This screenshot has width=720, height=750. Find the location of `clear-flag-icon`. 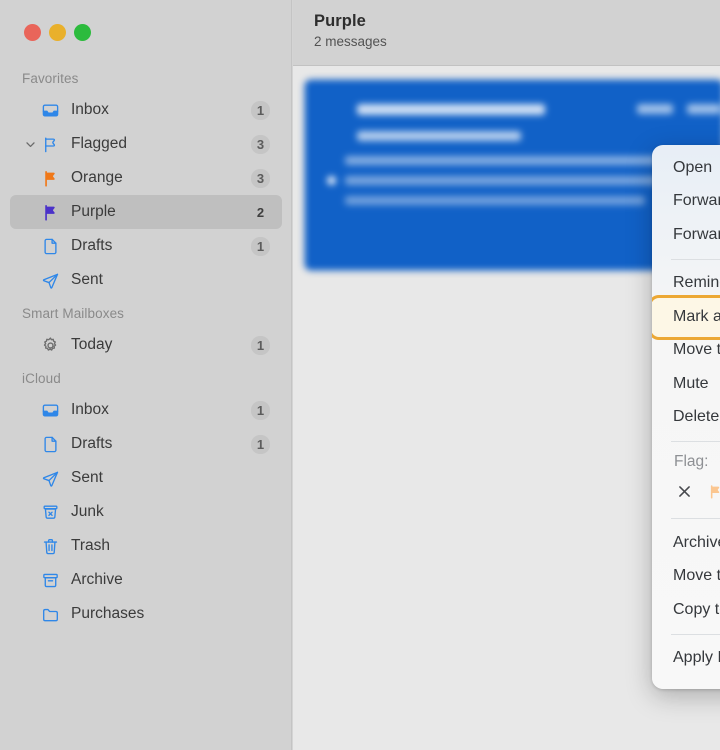

clear-flag-icon is located at coordinates (684, 491).